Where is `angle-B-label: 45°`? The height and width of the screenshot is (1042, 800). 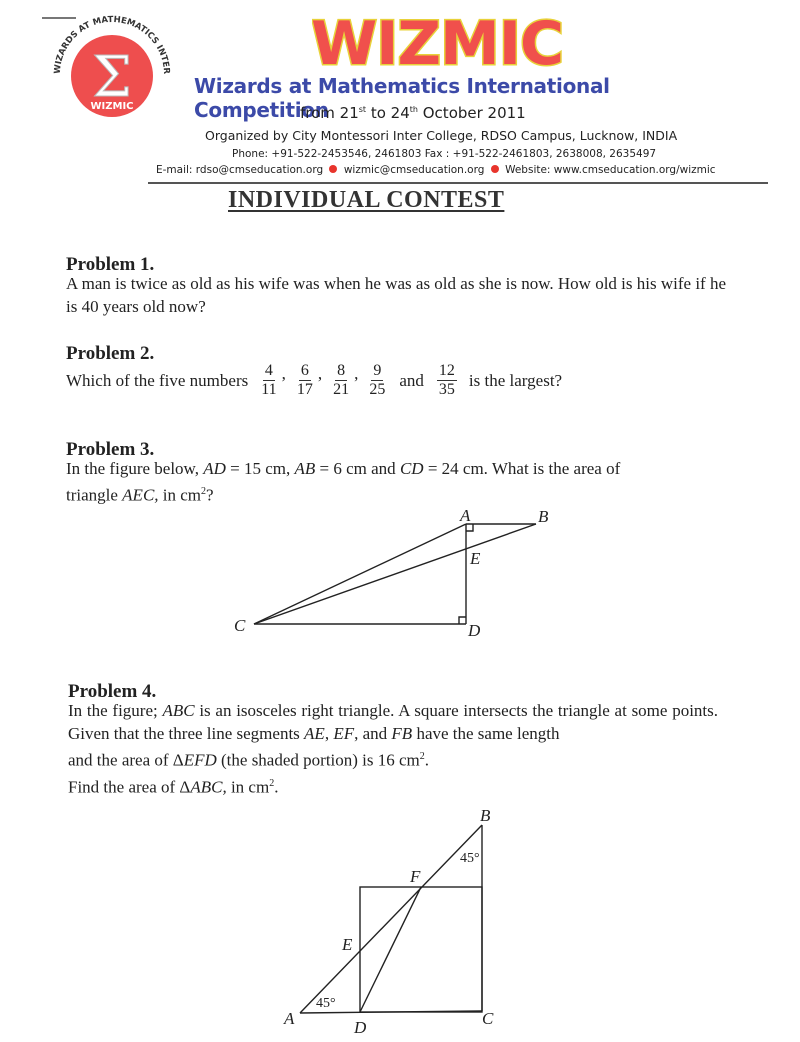
angle-B-label: 45° is located at coordinates (470, 858).